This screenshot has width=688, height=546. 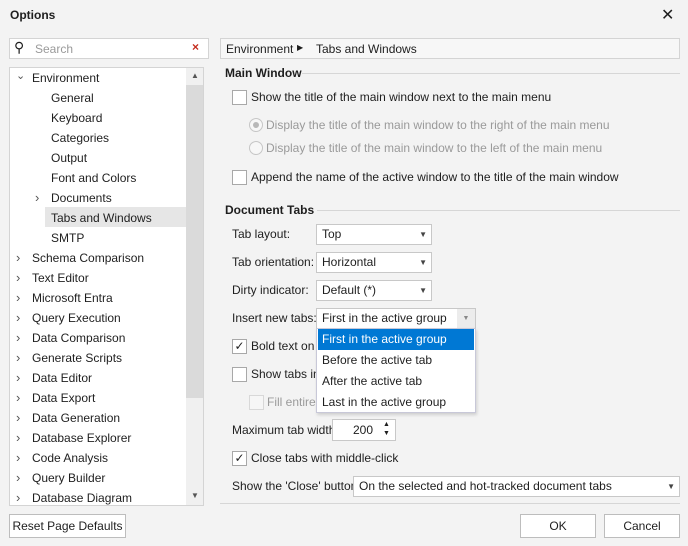 I want to click on tree-item: Text Editor, so click(x=60, y=278).